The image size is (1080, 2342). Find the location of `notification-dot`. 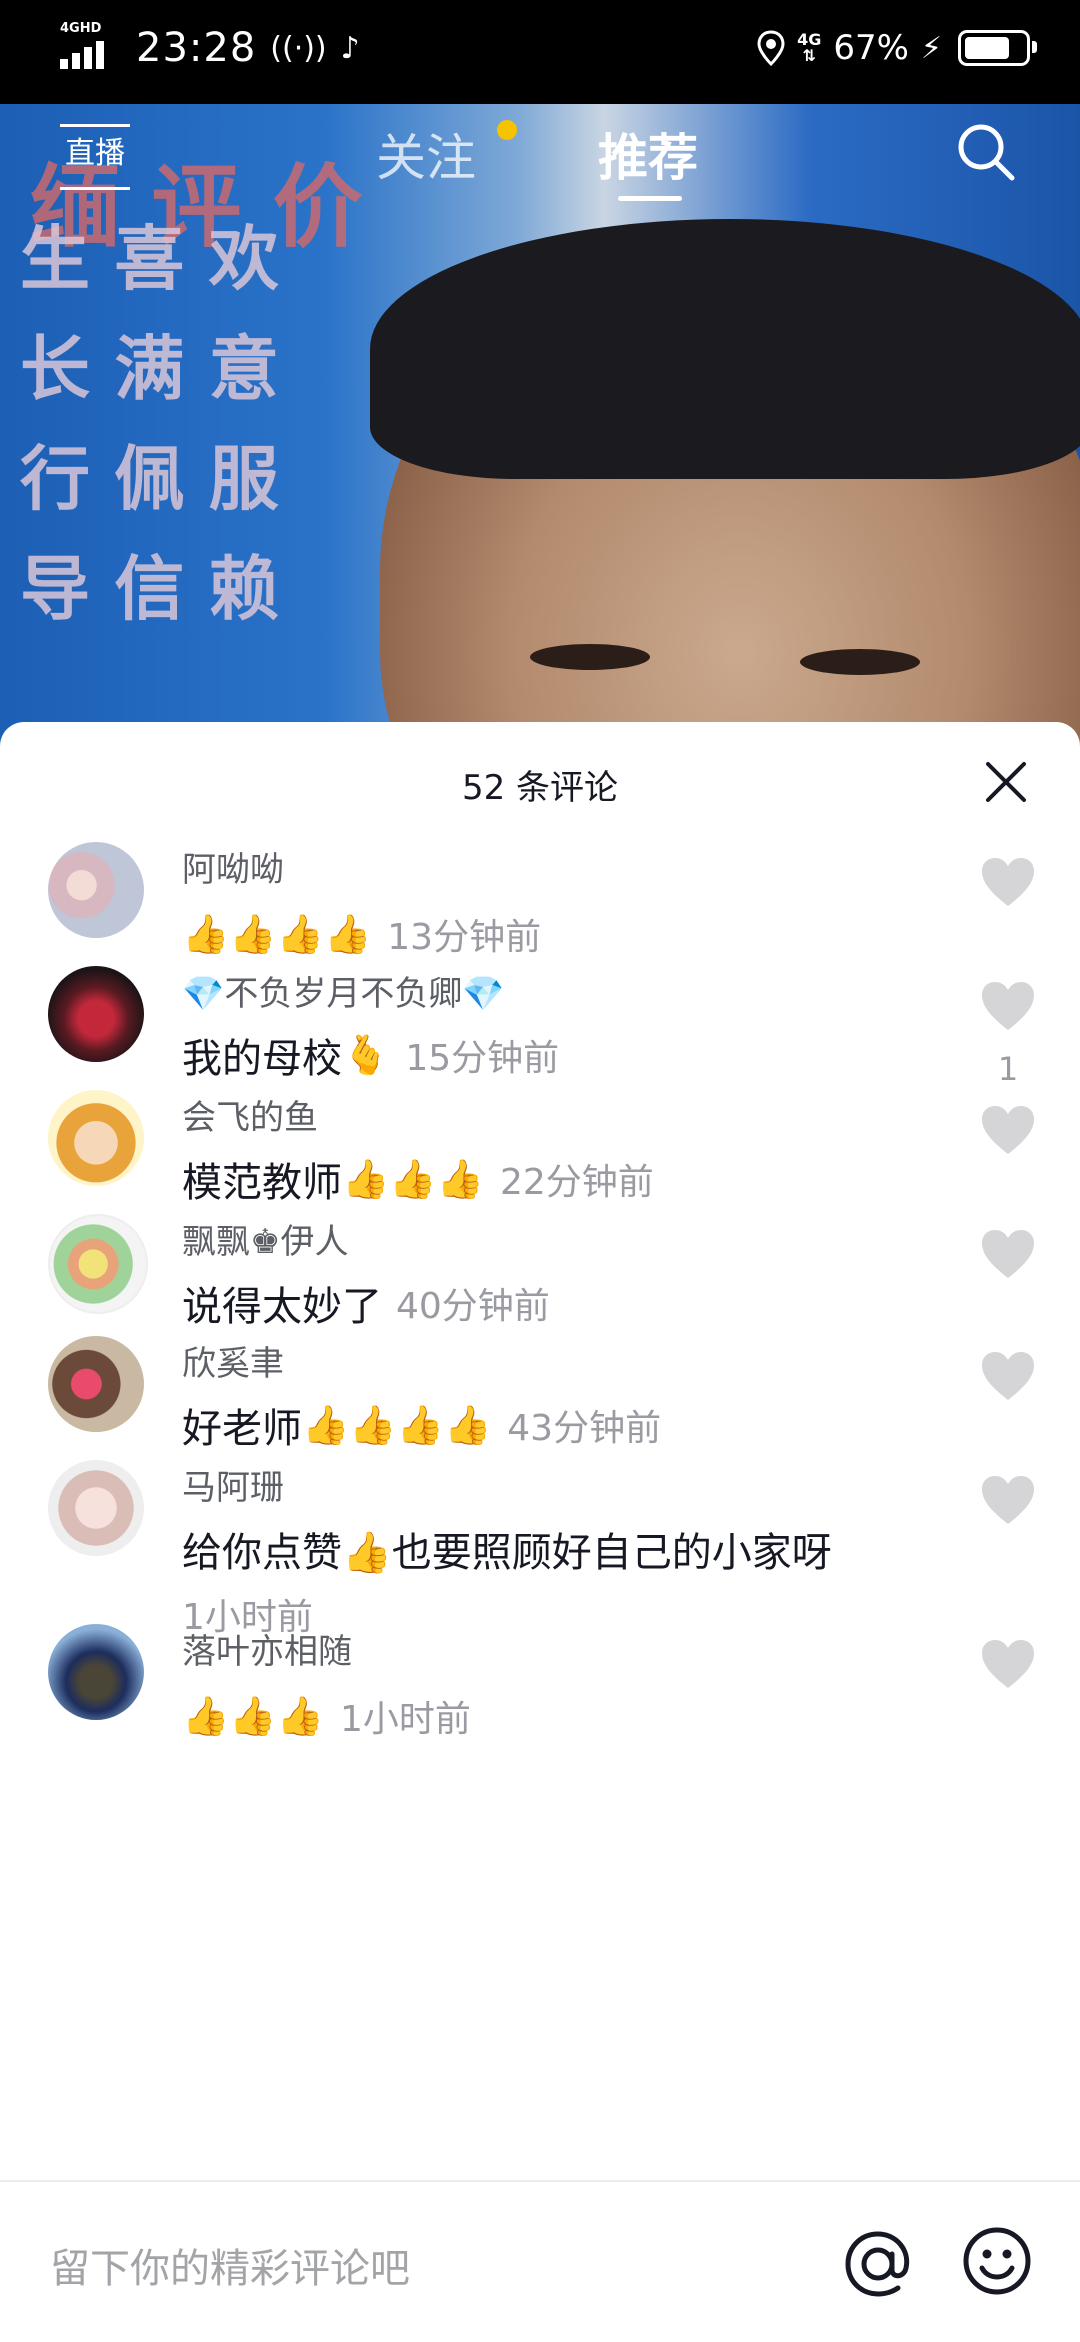

notification-dot is located at coordinates (507, 130).